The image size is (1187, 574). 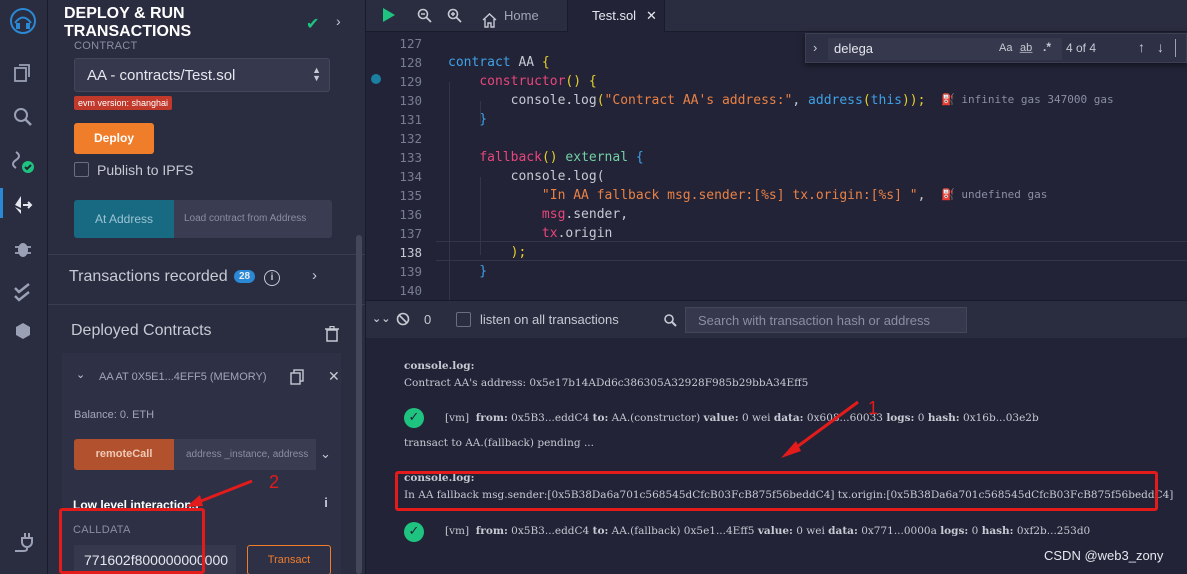 What do you see at coordinates (921, 195) in the screenshot?
I see `code-token: ,` at bounding box center [921, 195].